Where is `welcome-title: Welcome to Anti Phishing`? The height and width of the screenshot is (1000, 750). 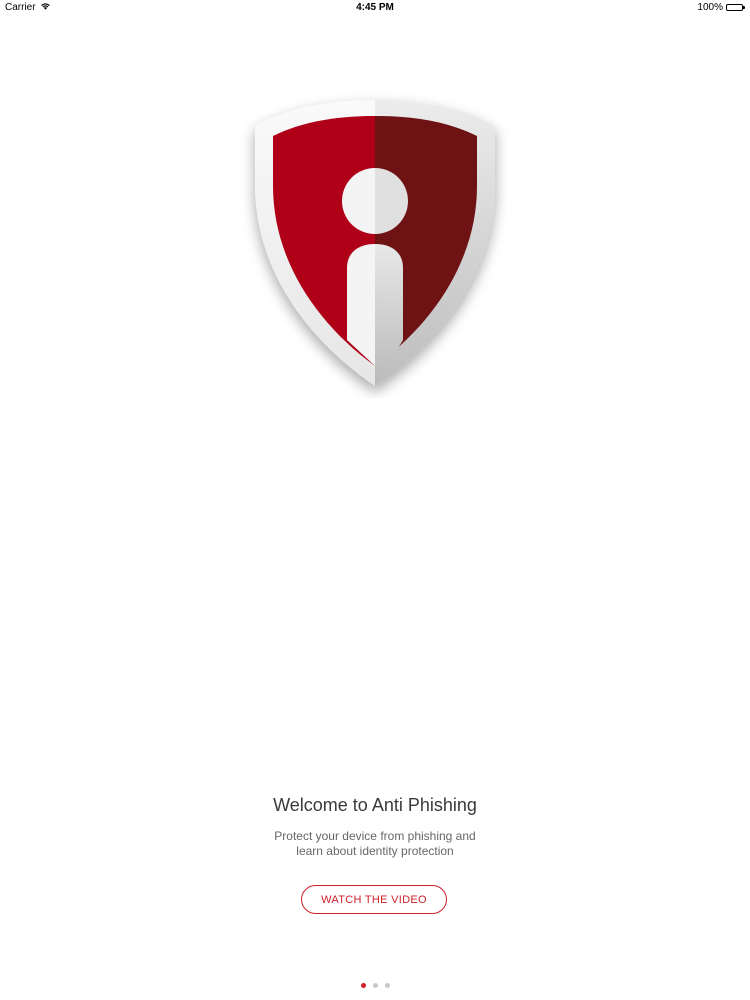 welcome-title: Welcome to Anti Phishing is located at coordinates (375, 805).